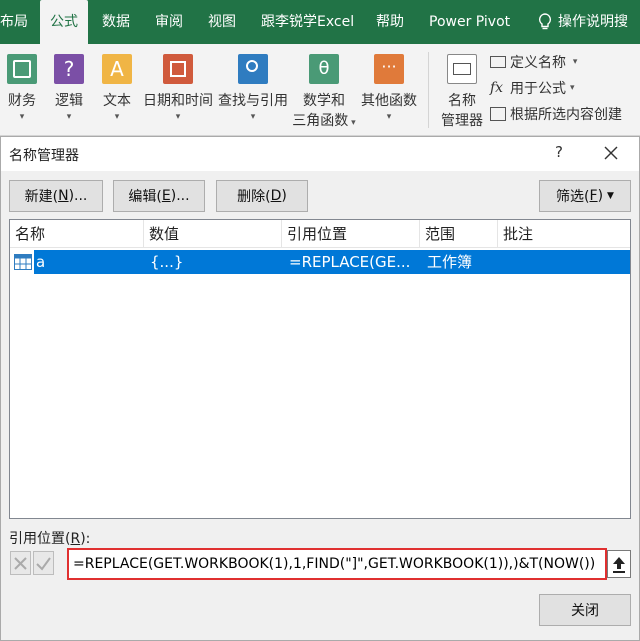 This screenshot has width=640, height=641. What do you see at coordinates (253, 88) in the screenshot?
I see `lookup-reference-button: 查找与引用 ▾` at bounding box center [253, 88].